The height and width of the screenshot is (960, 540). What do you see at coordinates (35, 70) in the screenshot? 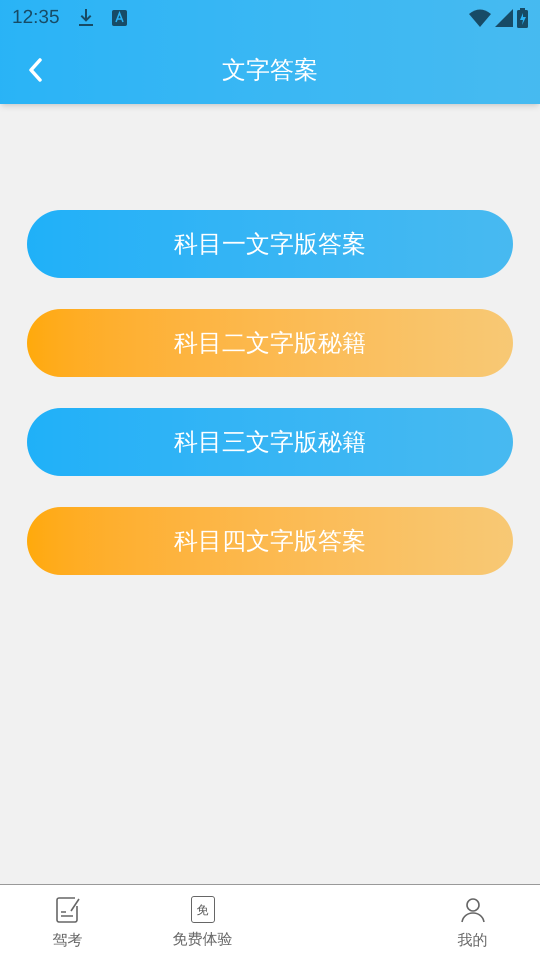
I see `back-chevron-icon` at bounding box center [35, 70].